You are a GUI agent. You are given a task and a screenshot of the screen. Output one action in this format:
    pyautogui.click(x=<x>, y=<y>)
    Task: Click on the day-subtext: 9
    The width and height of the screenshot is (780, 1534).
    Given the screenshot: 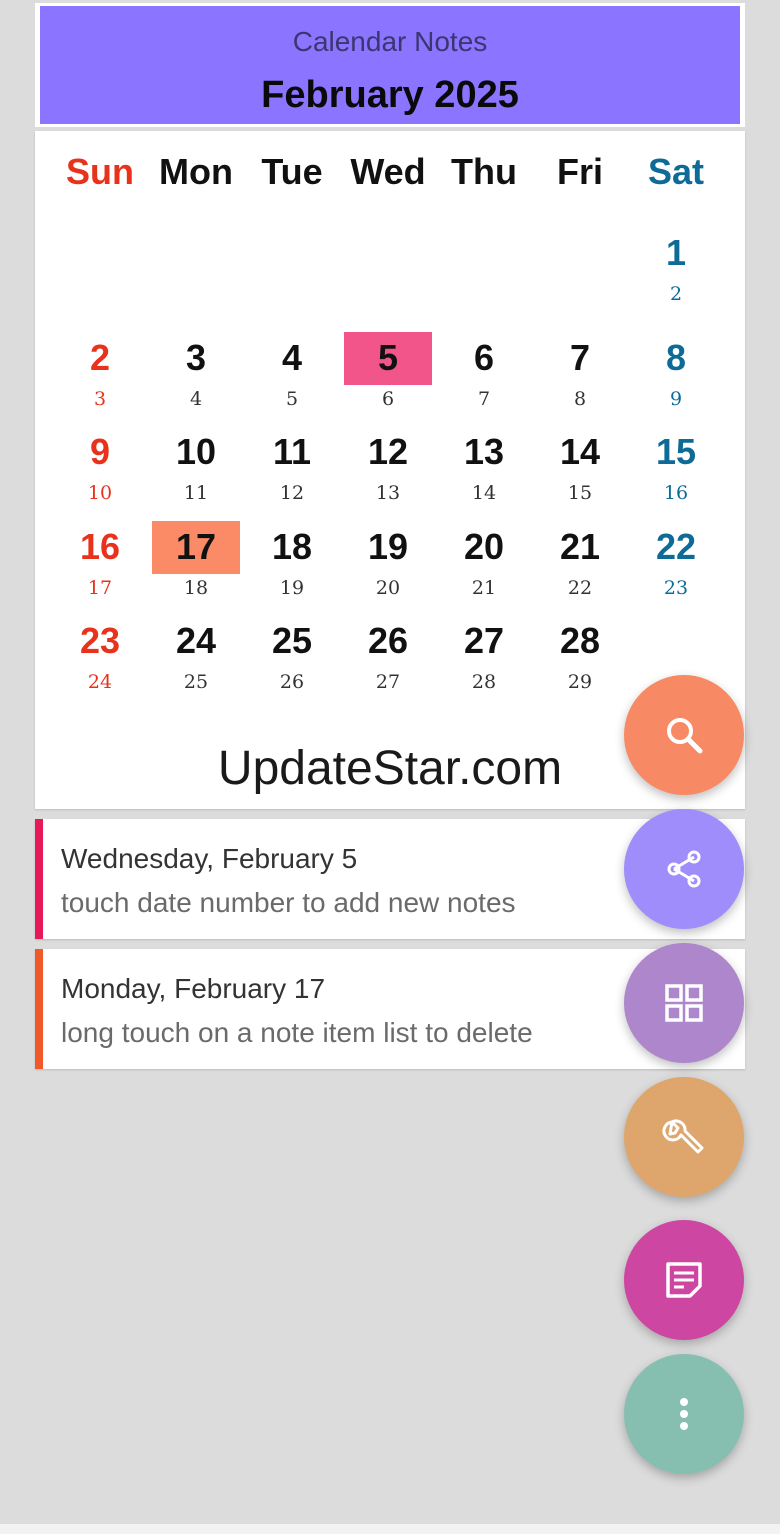 What is the action you would take?
    pyautogui.click(x=676, y=399)
    